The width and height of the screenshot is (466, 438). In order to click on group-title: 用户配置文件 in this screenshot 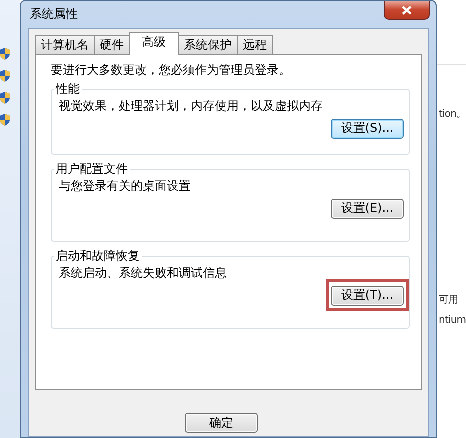, I will do `click(92, 169)`.